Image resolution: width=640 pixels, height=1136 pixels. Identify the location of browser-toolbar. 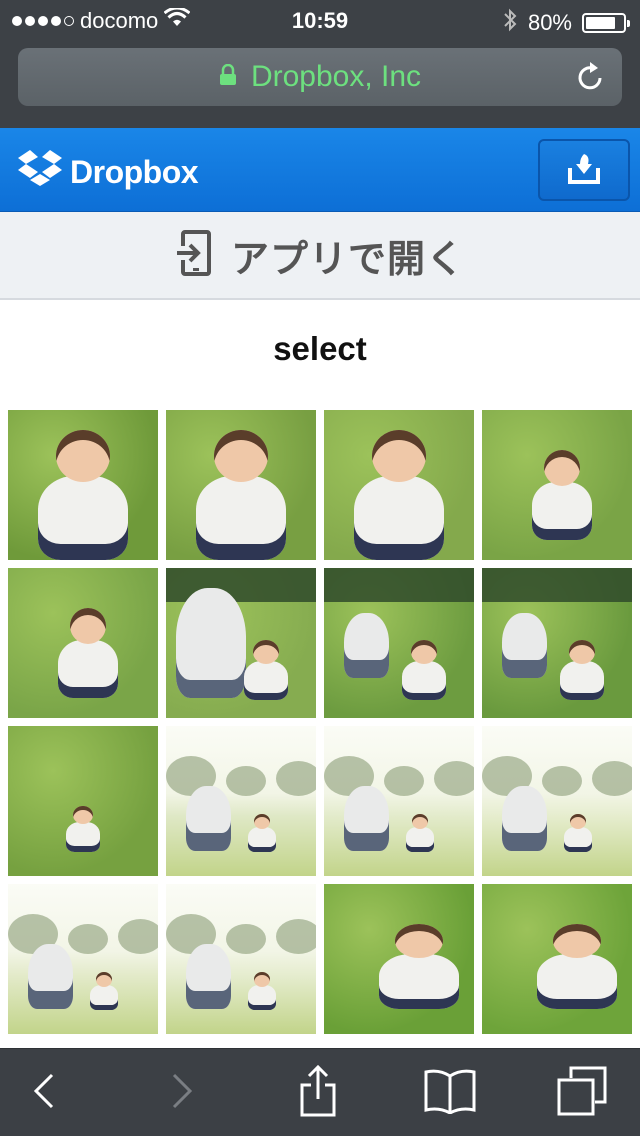
(320, 1092).